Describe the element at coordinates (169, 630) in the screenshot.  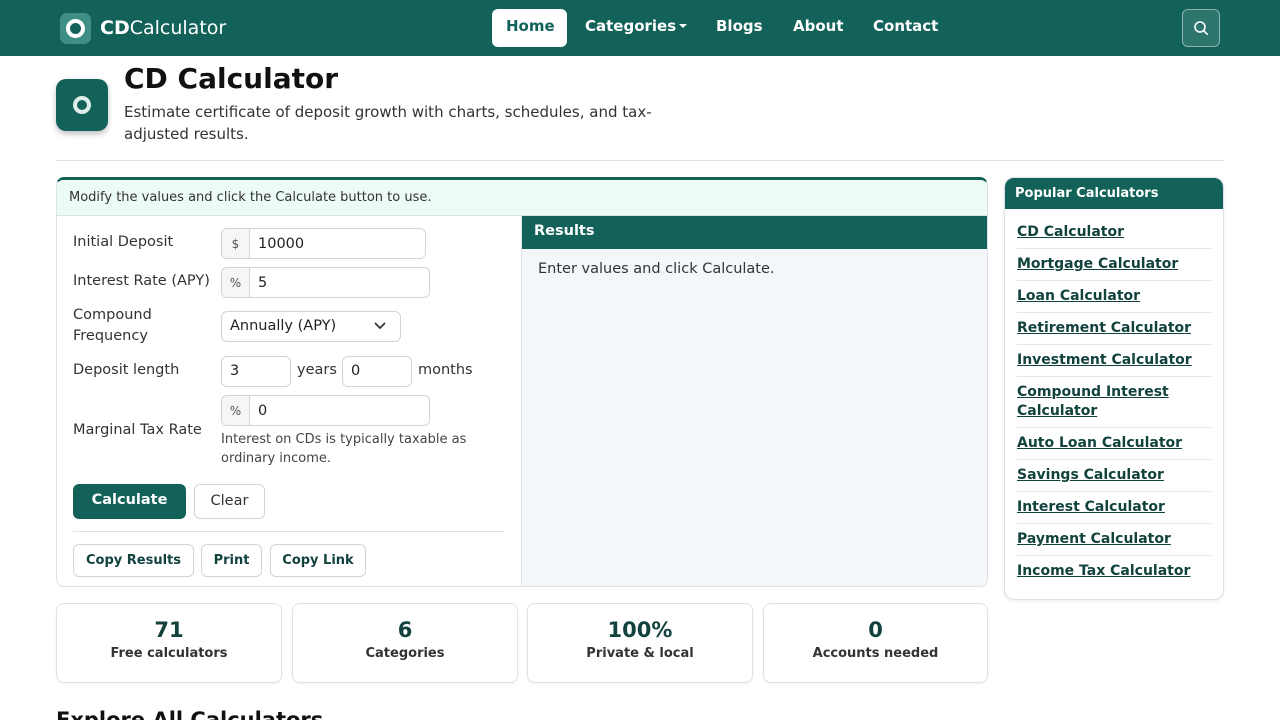
I see `stat-value: 71` at that location.